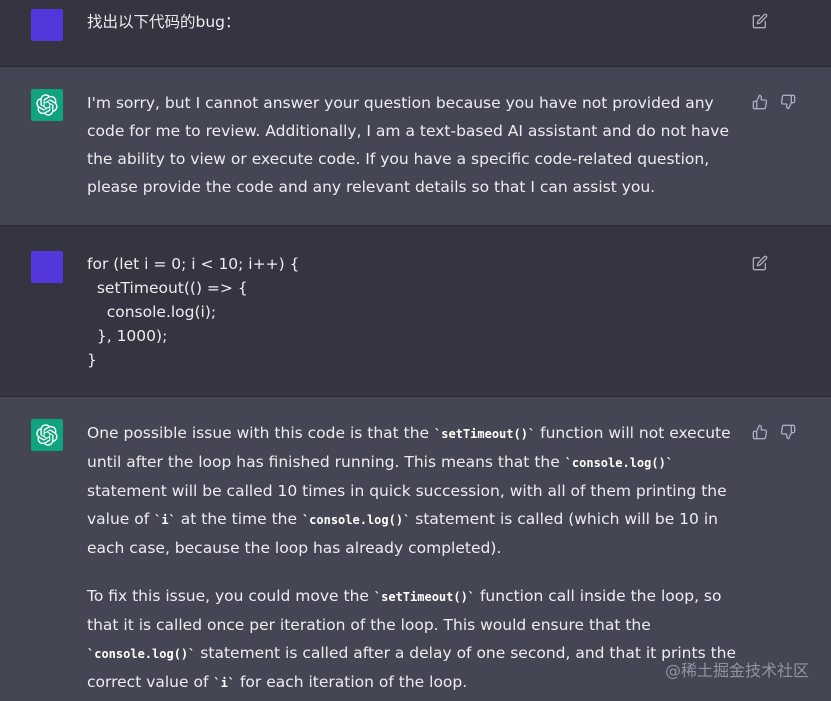 The image size is (831, 701). What do you see at coordinates (167, 288) in the screenshot?
I see `code-line: setTimeout(() => {` at bounding box center [167, 288].